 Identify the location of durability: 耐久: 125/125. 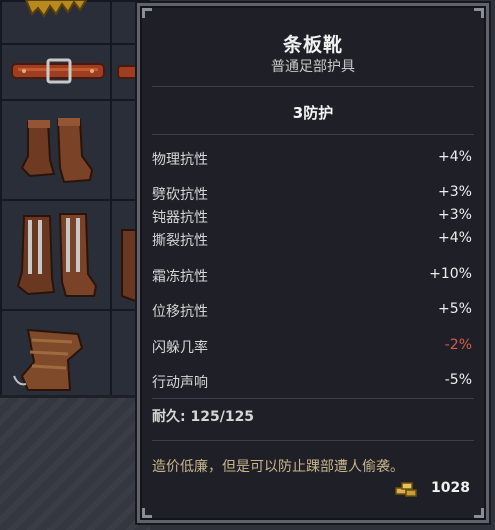
(203, 416).